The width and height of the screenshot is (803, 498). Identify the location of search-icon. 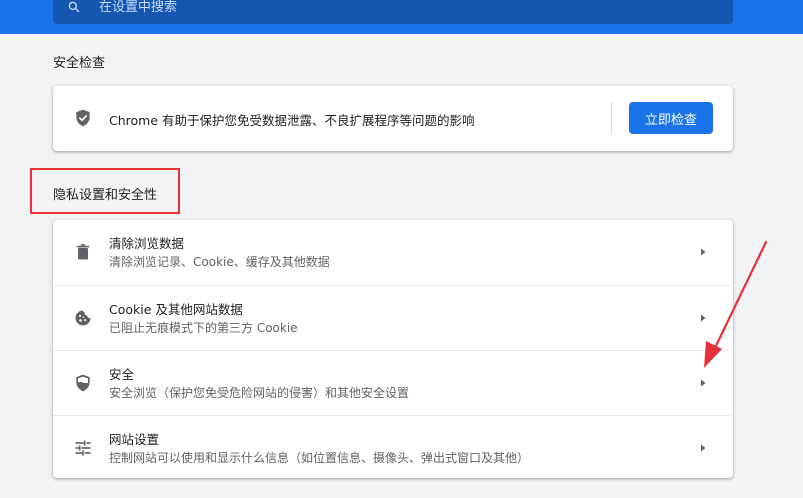
(74, 7).